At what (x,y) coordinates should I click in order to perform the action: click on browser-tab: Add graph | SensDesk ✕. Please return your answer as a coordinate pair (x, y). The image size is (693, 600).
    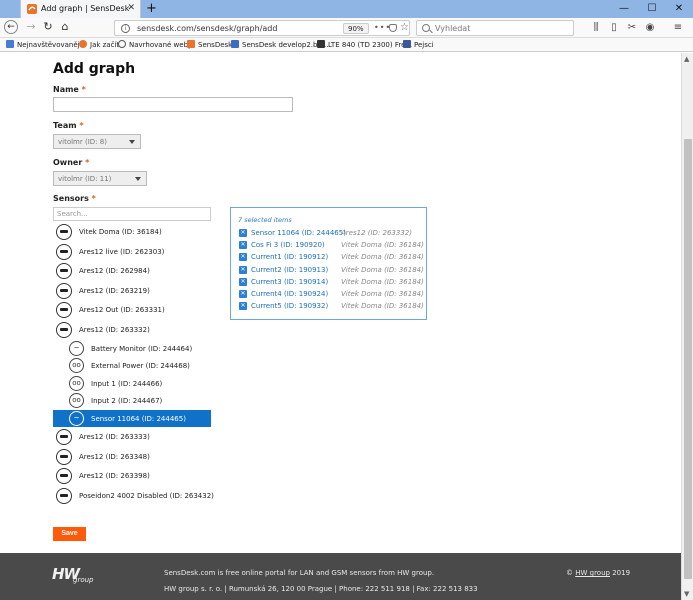
    Looking at the image, I should click on (80, 9).